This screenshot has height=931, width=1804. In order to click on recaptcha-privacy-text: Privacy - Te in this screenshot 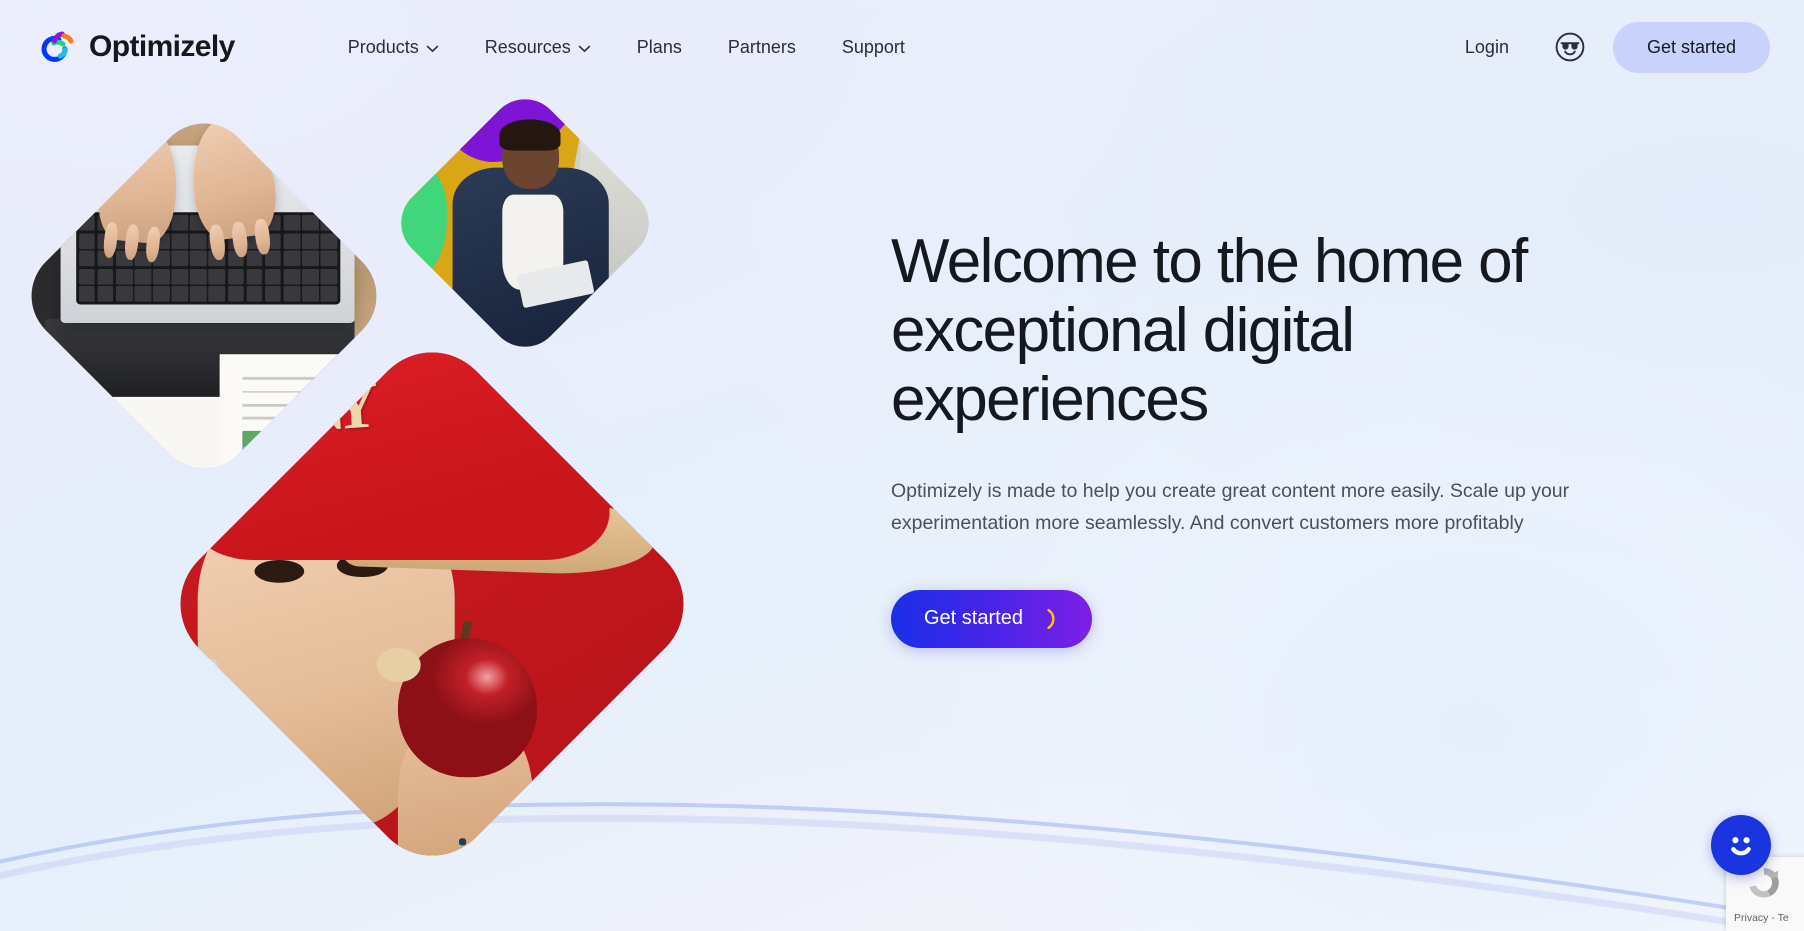, I will do `click(1761, 918)`.